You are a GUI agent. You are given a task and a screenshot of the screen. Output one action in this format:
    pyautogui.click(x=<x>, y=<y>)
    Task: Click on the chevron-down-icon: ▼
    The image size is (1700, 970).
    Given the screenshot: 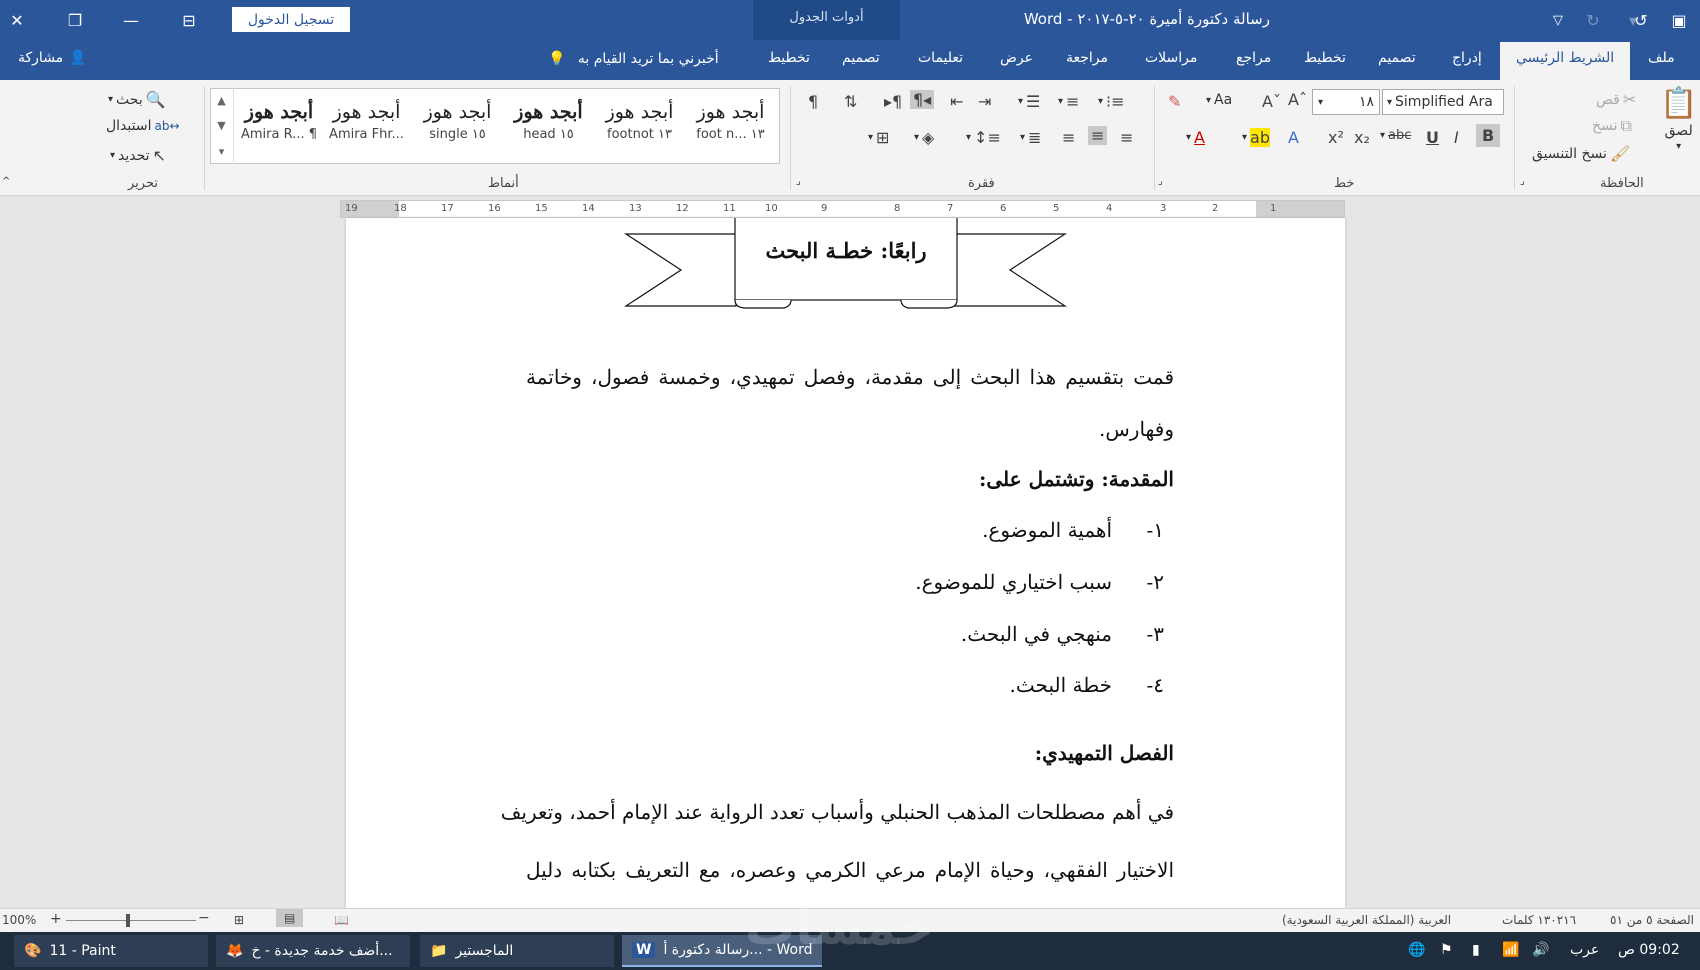 What is the action you would take?
    pyautogui.click(x=221, y=125)
    